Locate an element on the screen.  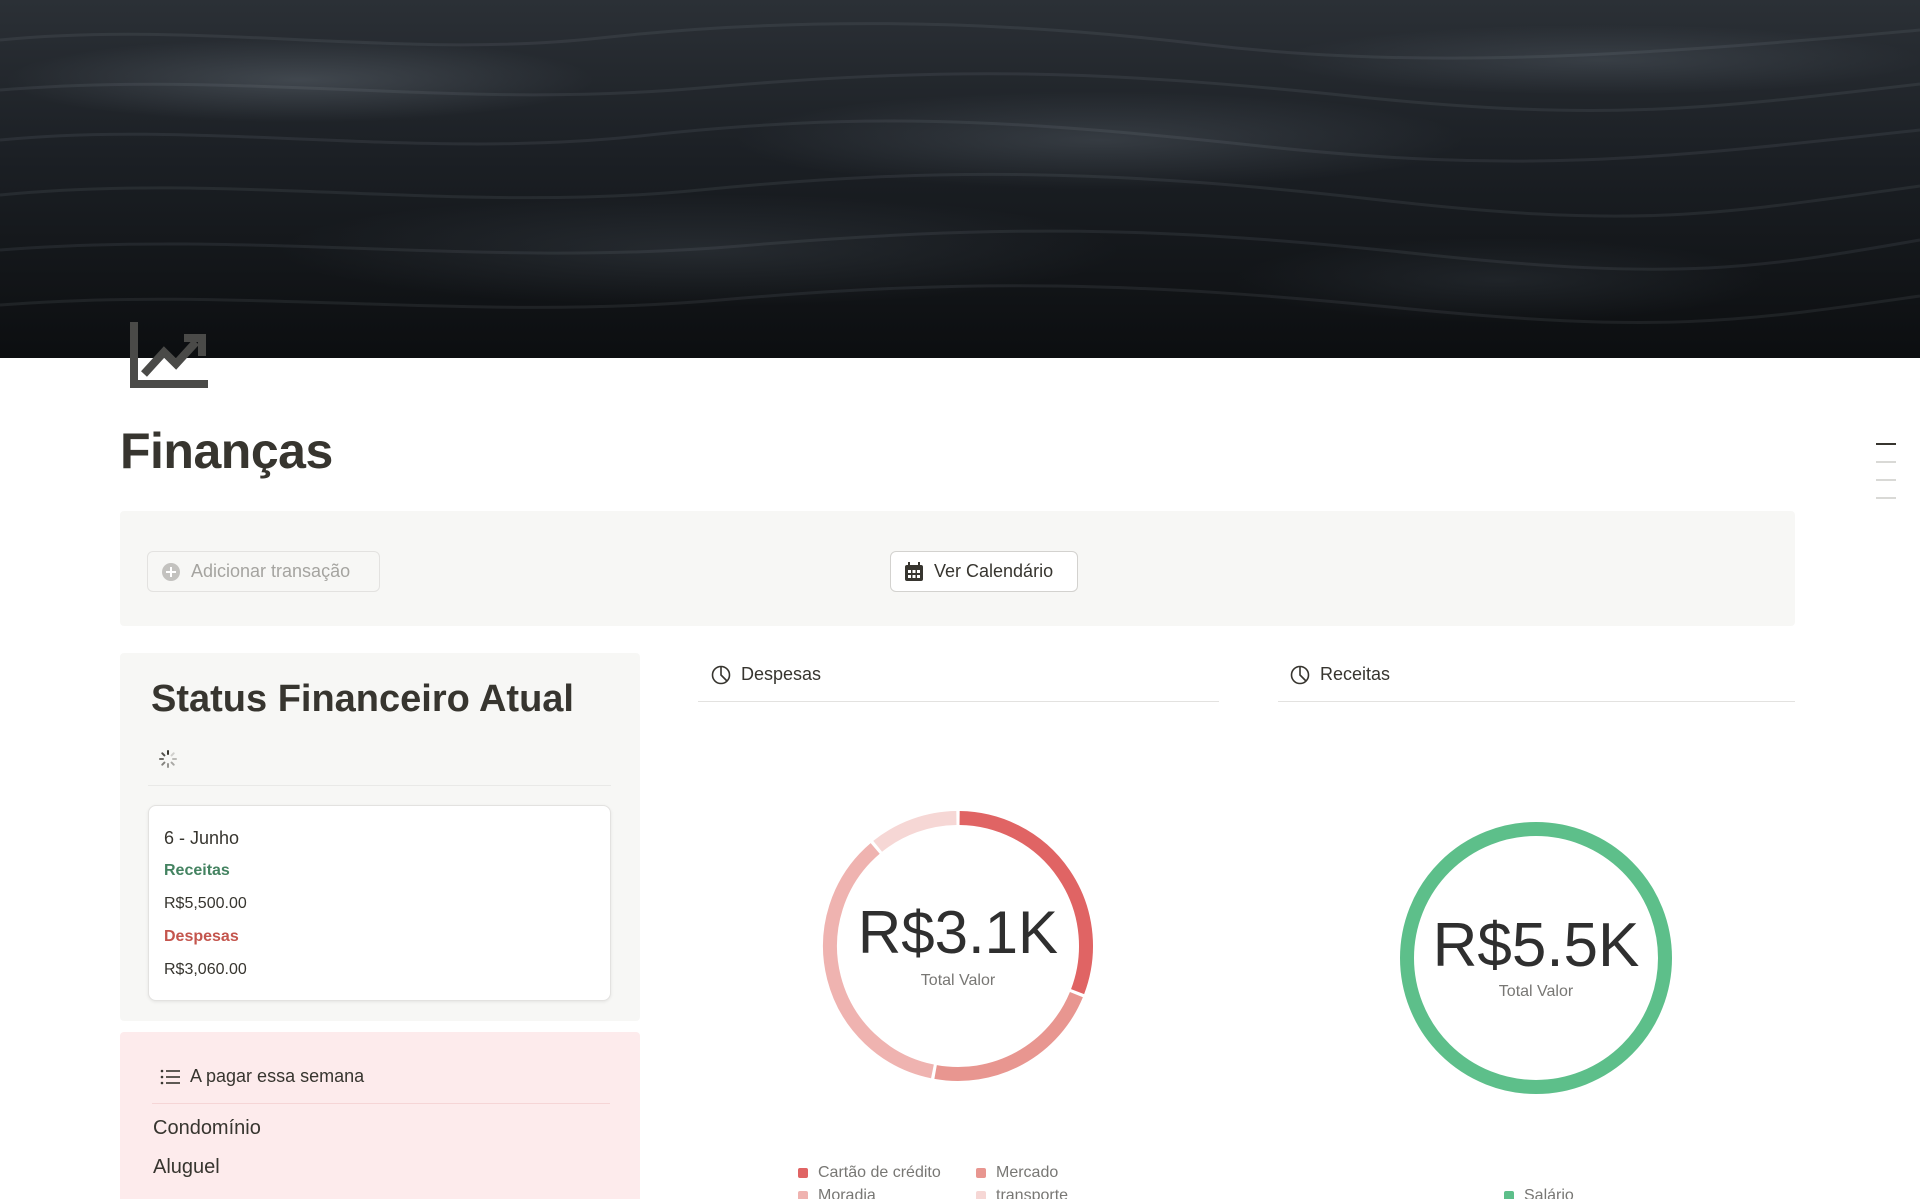
page-title: Finanças is located at coordinates (226, 451).